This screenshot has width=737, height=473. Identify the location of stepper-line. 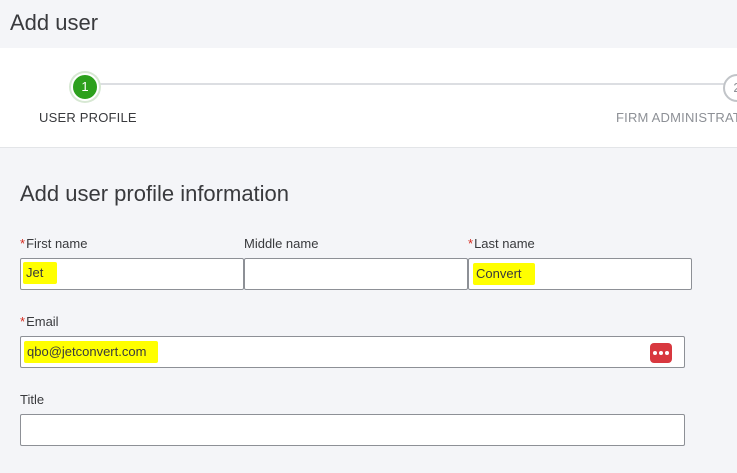
(411, 84).